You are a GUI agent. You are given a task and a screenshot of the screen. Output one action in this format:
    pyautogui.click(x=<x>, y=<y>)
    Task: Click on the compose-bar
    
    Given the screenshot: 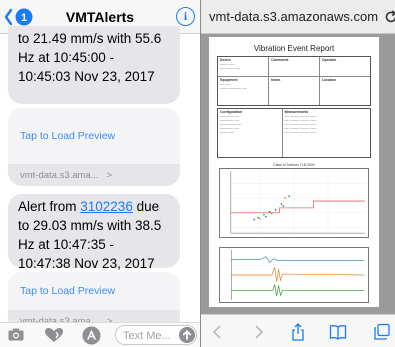 What is the action you would take?
    pyautogui.click(x=100, y=334)
    